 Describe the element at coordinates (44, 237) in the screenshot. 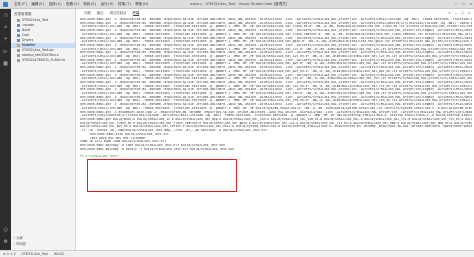

I see `outline-section: › 大纲` at that location.